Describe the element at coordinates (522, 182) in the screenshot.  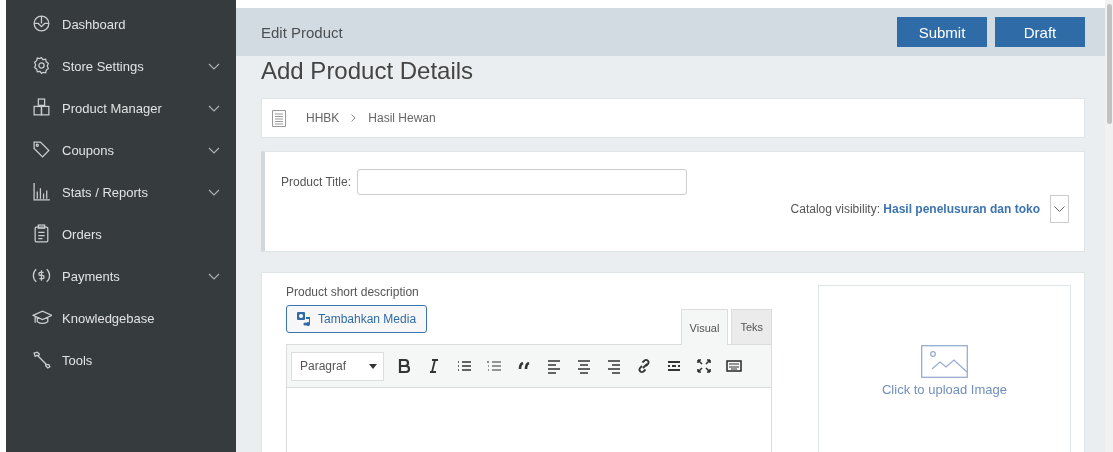
I see `input-field` at that location.